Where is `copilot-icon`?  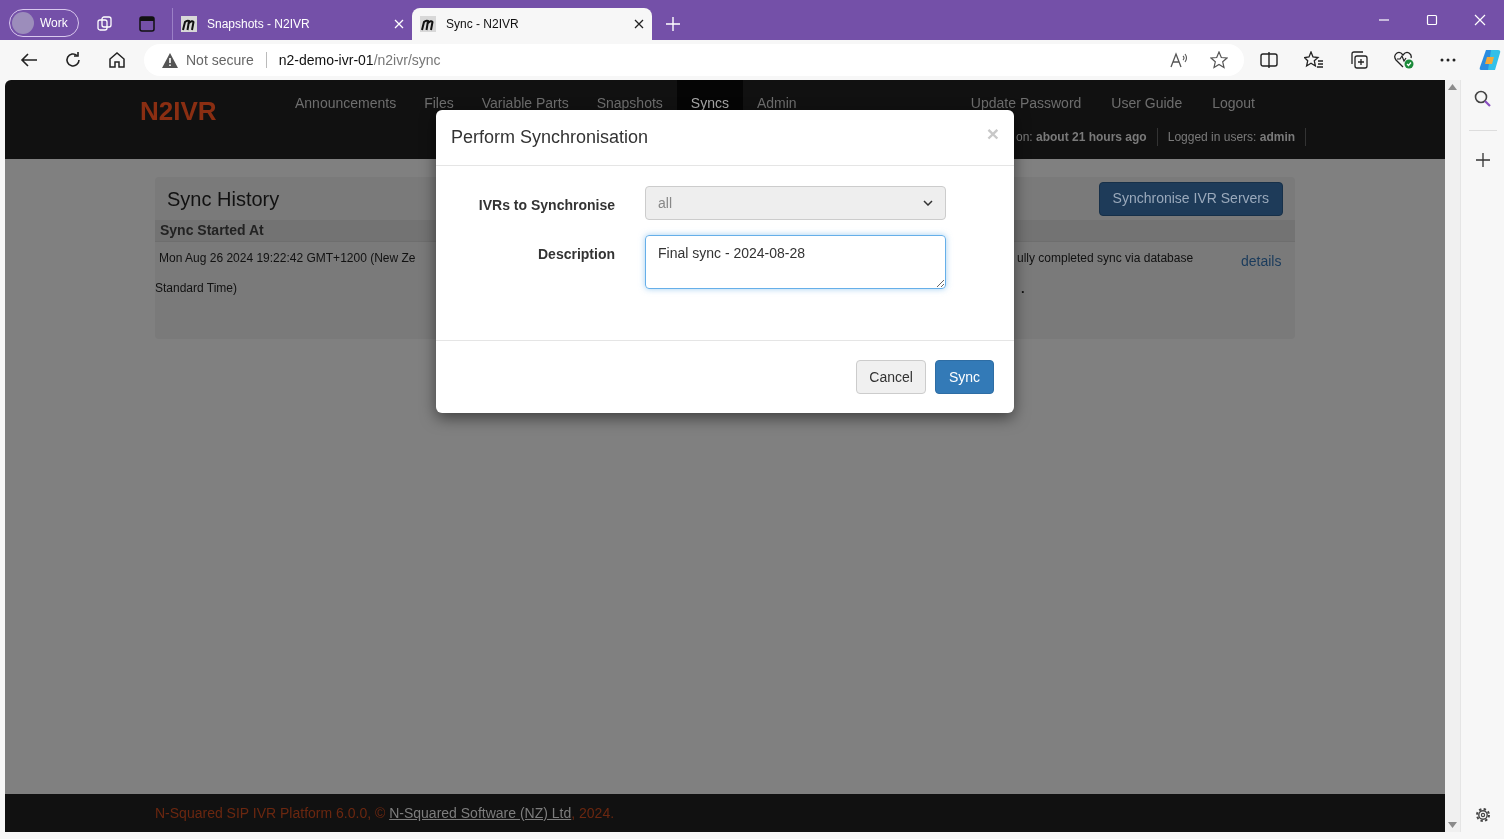
copilot-icon is located at coordinates (1490, 60).